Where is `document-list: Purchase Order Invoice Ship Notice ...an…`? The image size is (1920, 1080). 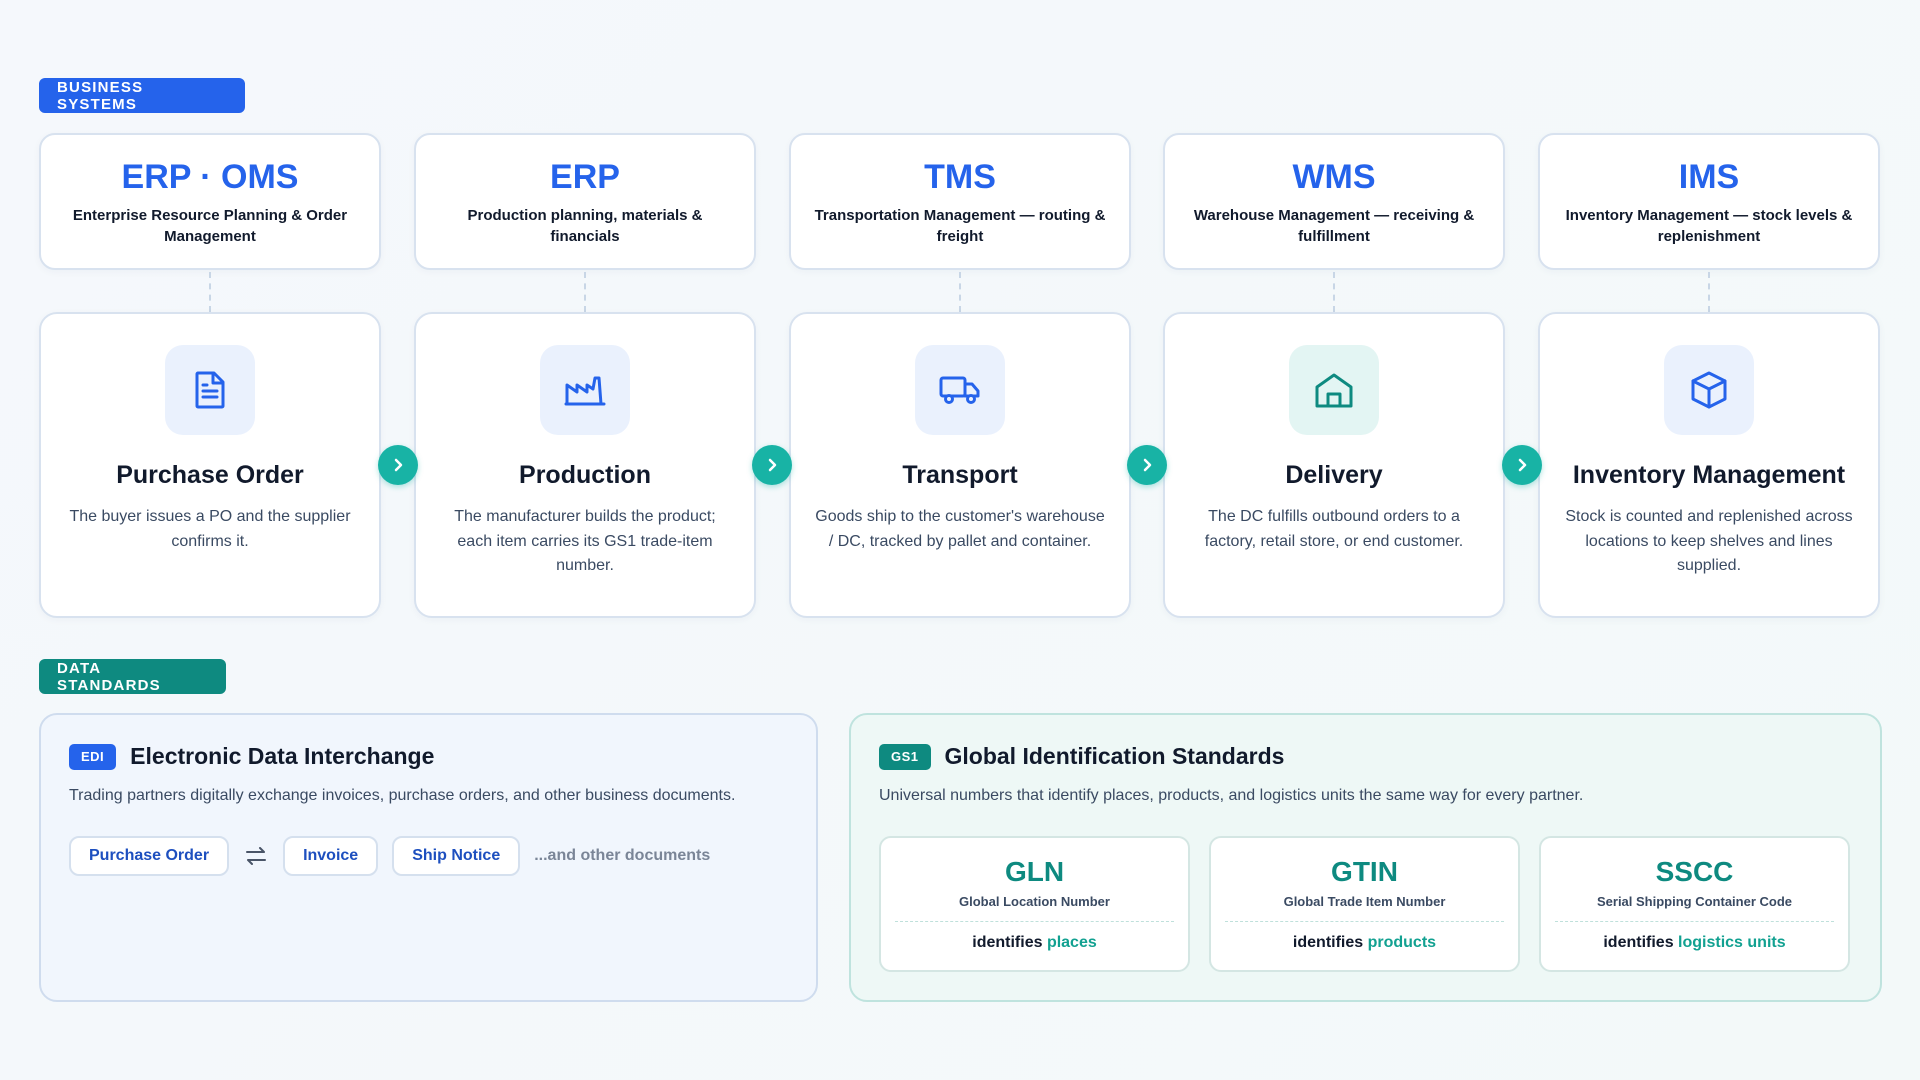 document-list: Purchase Order Invoice Ship Notice ...an… is located at coordinates (389, 856).